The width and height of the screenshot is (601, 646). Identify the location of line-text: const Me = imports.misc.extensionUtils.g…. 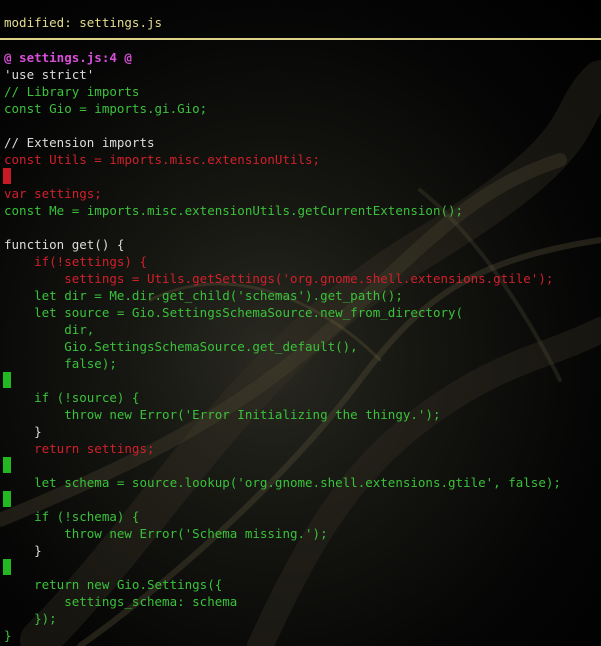
(234, 210).